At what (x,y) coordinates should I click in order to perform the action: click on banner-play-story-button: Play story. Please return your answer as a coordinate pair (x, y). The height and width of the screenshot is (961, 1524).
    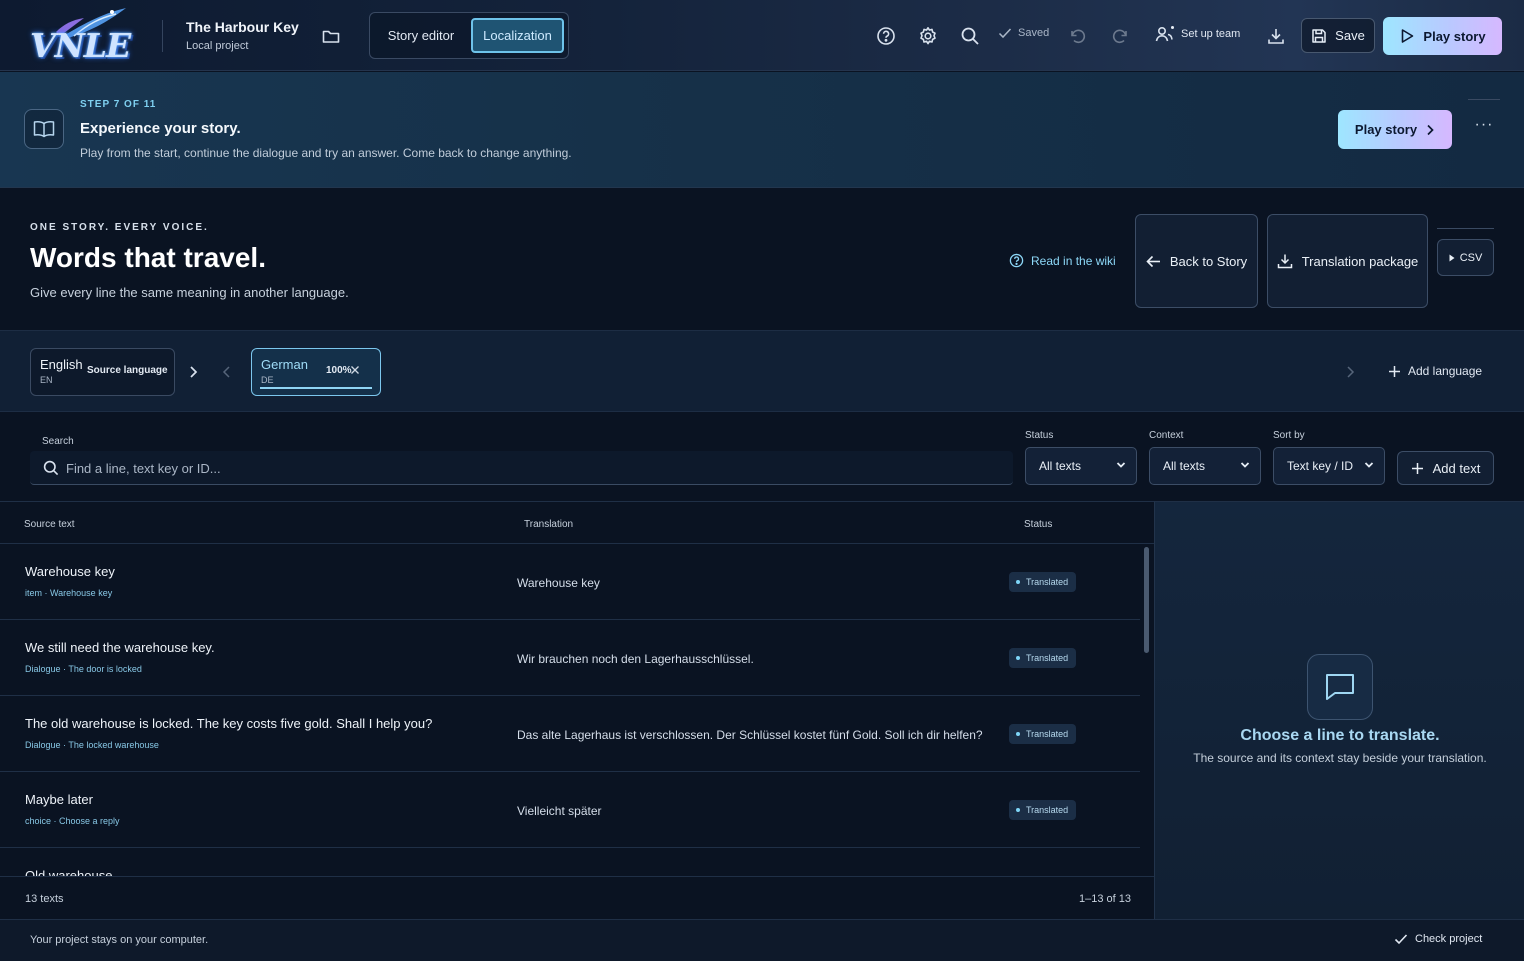
    Looking at the image, I should click on (1395, 129).